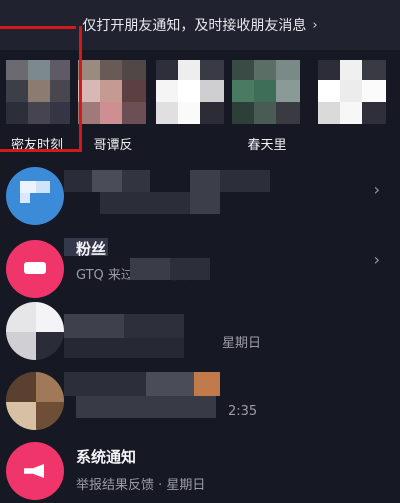 This screenshot has width=400, height=503. Describe the element at coordinates (267, 145) in the screenshot. I see `story-label: 春天里` at that location.